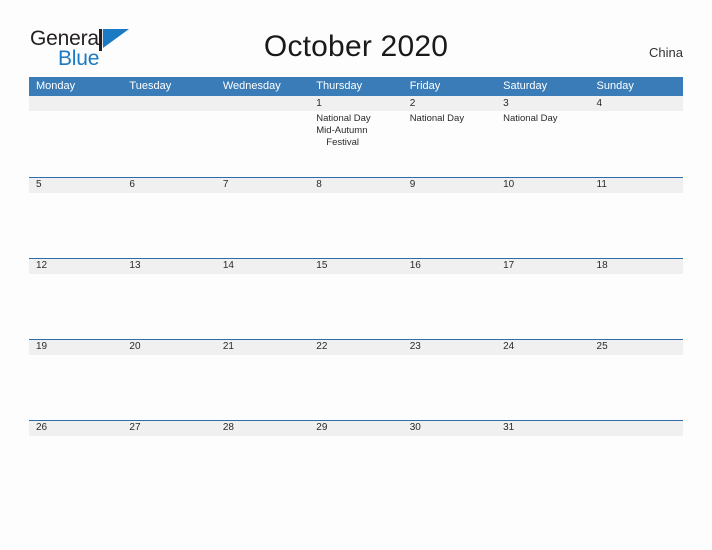 Image resolution: width=712 pixels, height=550 pixels. Describe the element at coordinates (449, 217) in the screenshot. I see `day-cell-9: 9` at that location.